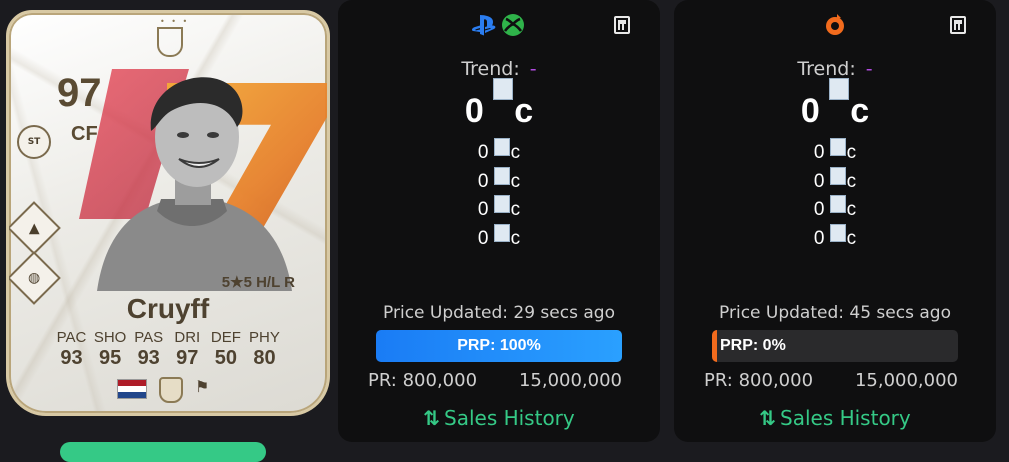 The image size is (1009, 462). I want to click on card-position: CF, so click(84, 134).